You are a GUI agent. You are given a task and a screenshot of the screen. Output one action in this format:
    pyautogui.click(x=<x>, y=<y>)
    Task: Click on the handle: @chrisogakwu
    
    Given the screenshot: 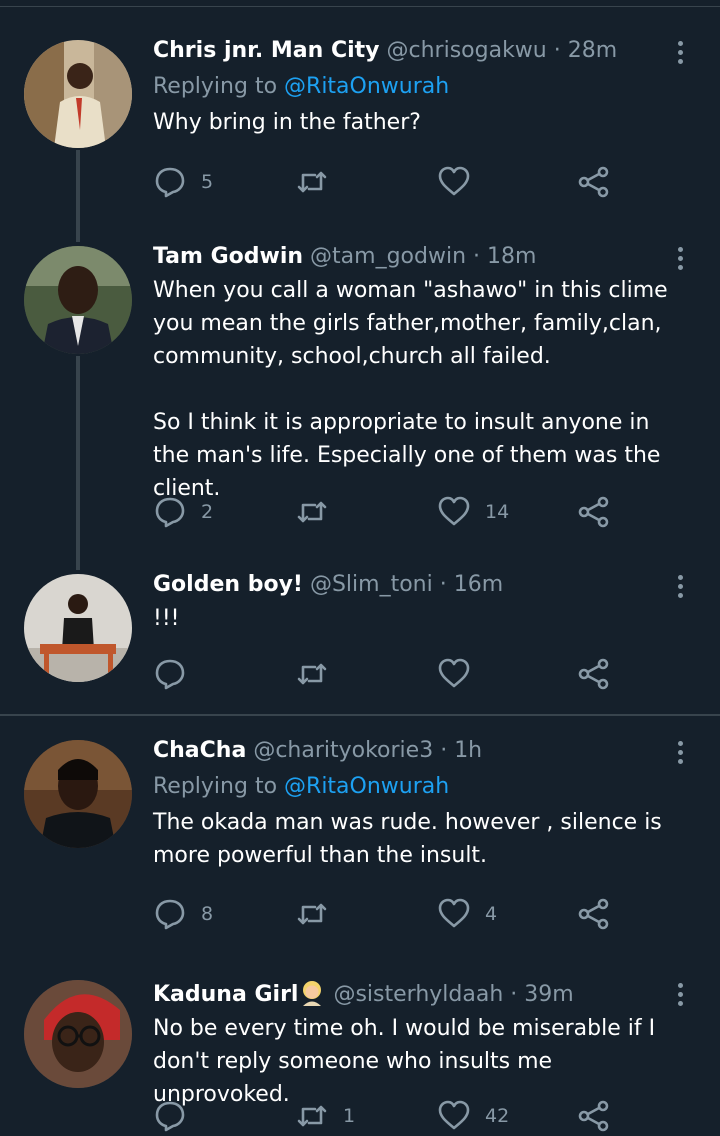 What is the action you would take?
    pyautogui.click(x=467, y=50)
    